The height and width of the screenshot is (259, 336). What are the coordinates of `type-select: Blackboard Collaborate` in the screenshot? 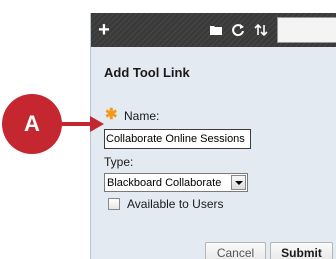 It's located at (176, 182).